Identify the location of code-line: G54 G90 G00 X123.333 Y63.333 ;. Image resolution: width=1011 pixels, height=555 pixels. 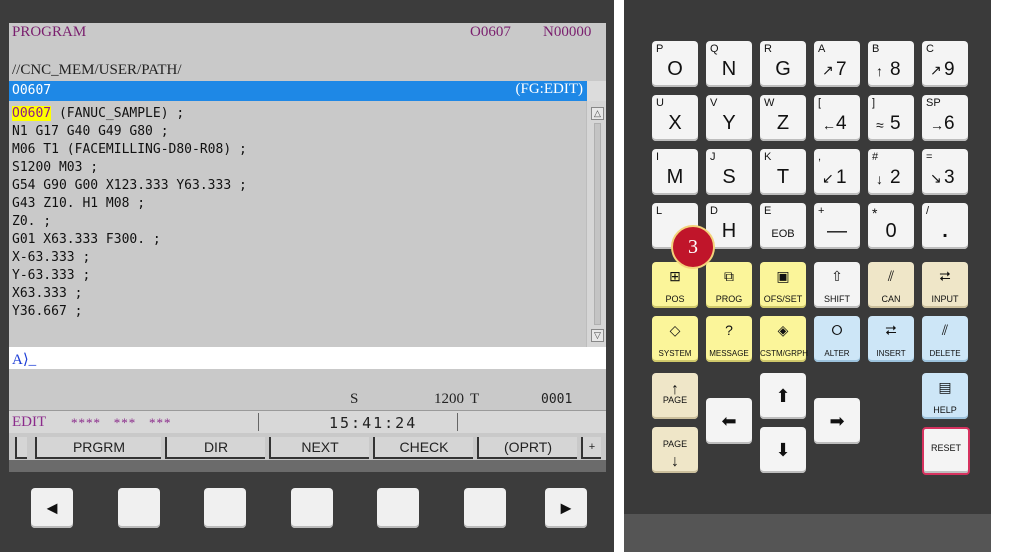
(129, 185).